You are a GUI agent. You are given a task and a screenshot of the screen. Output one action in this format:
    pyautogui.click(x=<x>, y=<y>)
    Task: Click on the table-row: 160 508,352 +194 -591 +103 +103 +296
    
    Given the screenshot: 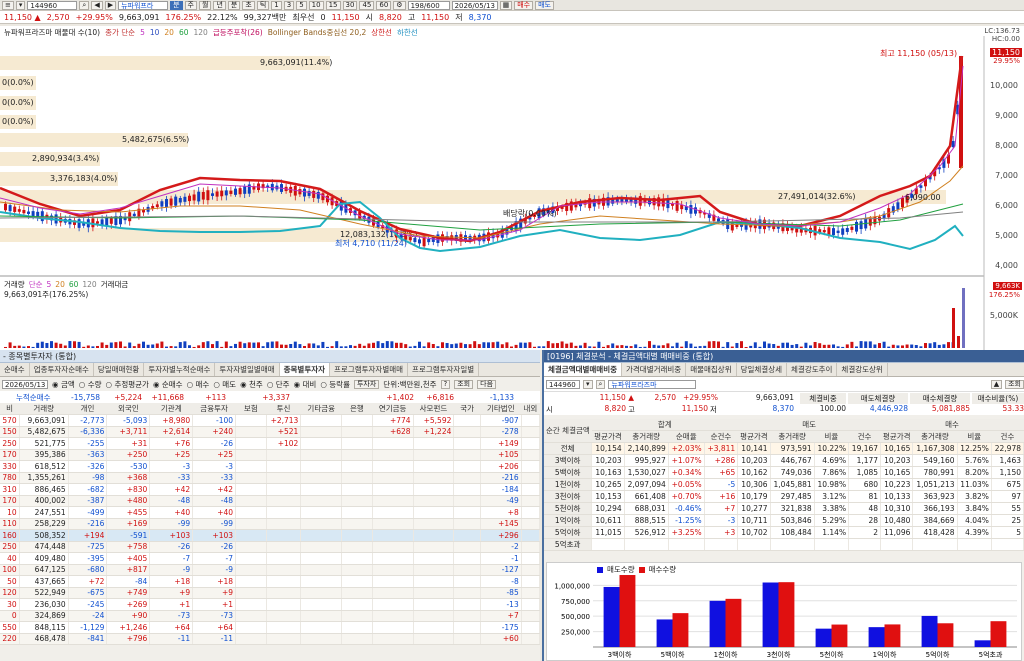 What is the action you would take?
    pyautogui.click(x=270, y=535)
    